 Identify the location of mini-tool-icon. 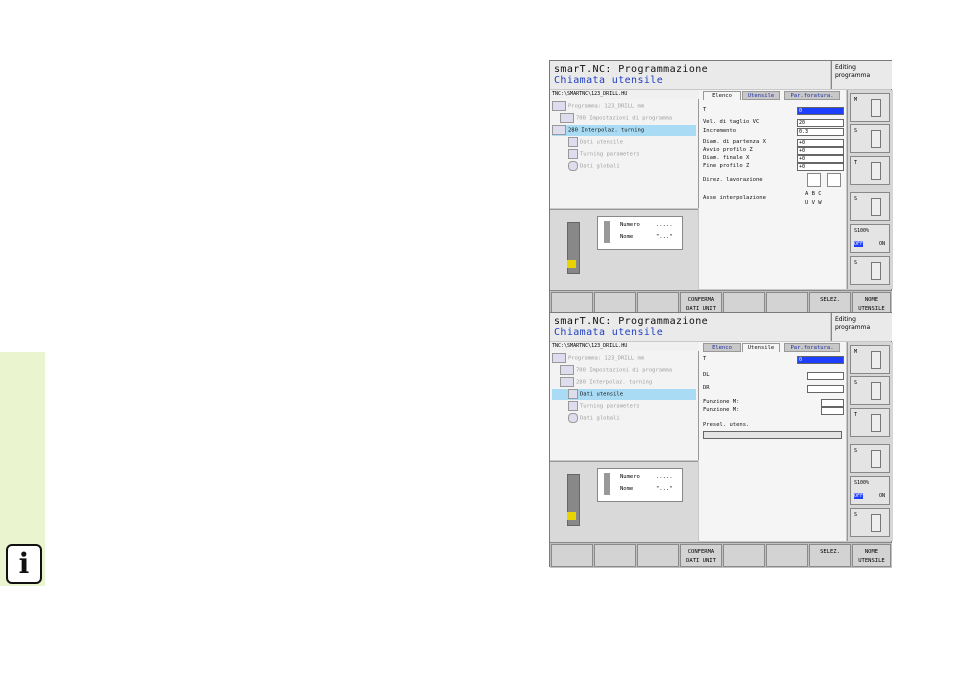
(607, 484).